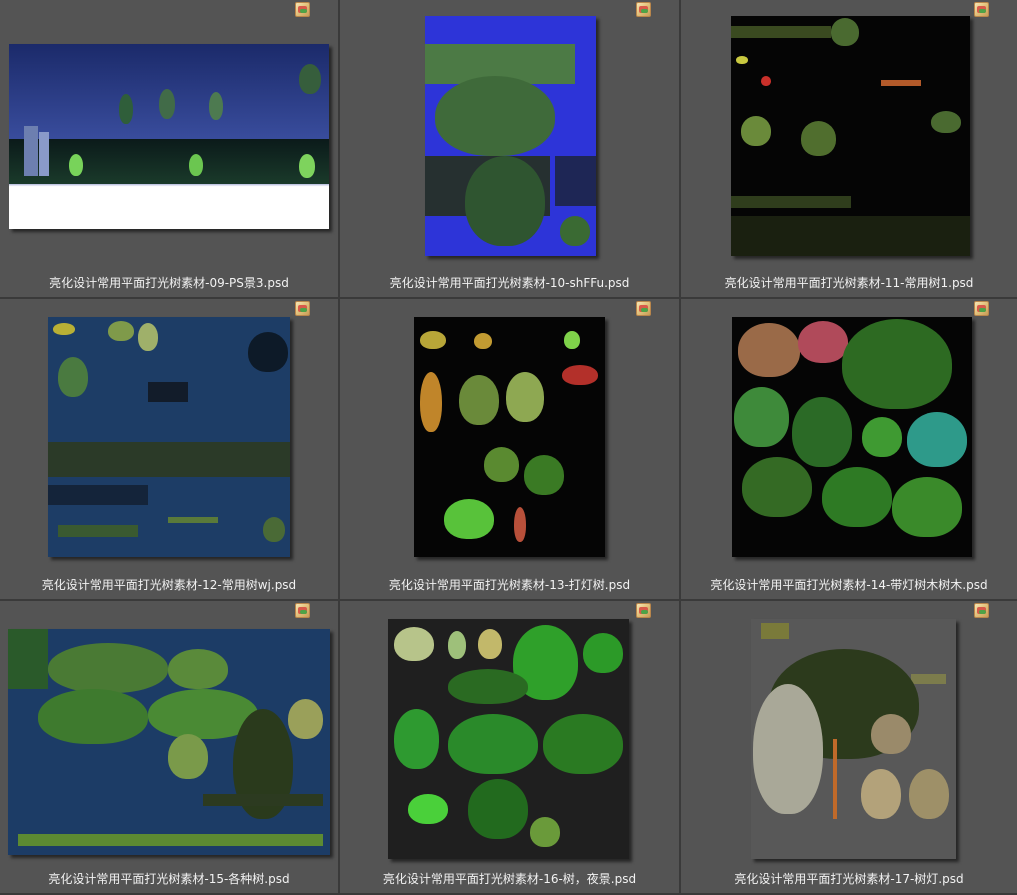 This screenshot has width=1017, height=895. I want to click on file-item: 亮化设计常用平面打光树素材-10-shFFu.psd, so click(510, 149).